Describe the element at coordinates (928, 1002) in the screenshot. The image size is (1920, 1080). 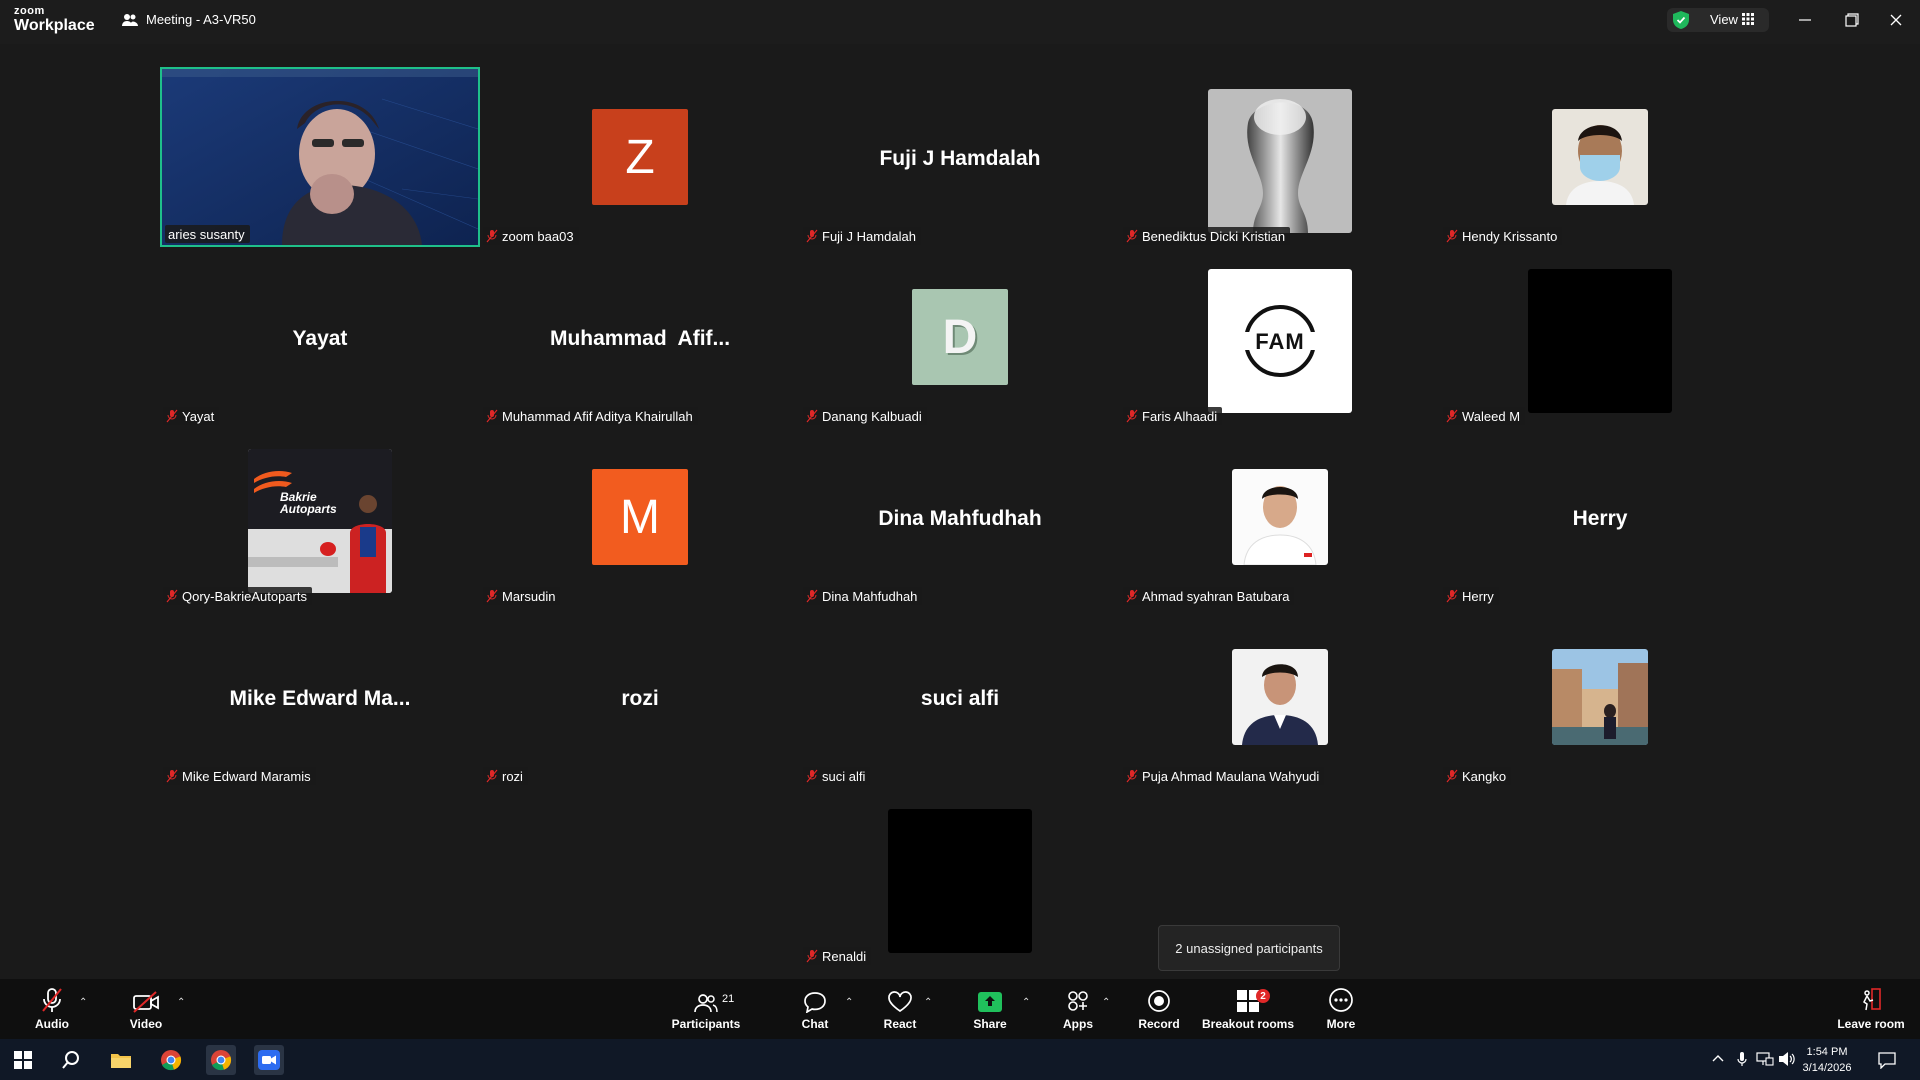
I see `react-options-caret-icon: ⌃` at that location.